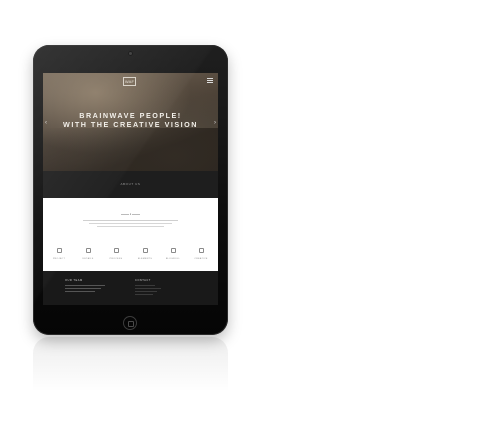 This screenshot has width=495, height=440. Describe the element at coordinates (74, 280) in the screenshot. I see `footer-team-heading: OUR TEAM` at that location.